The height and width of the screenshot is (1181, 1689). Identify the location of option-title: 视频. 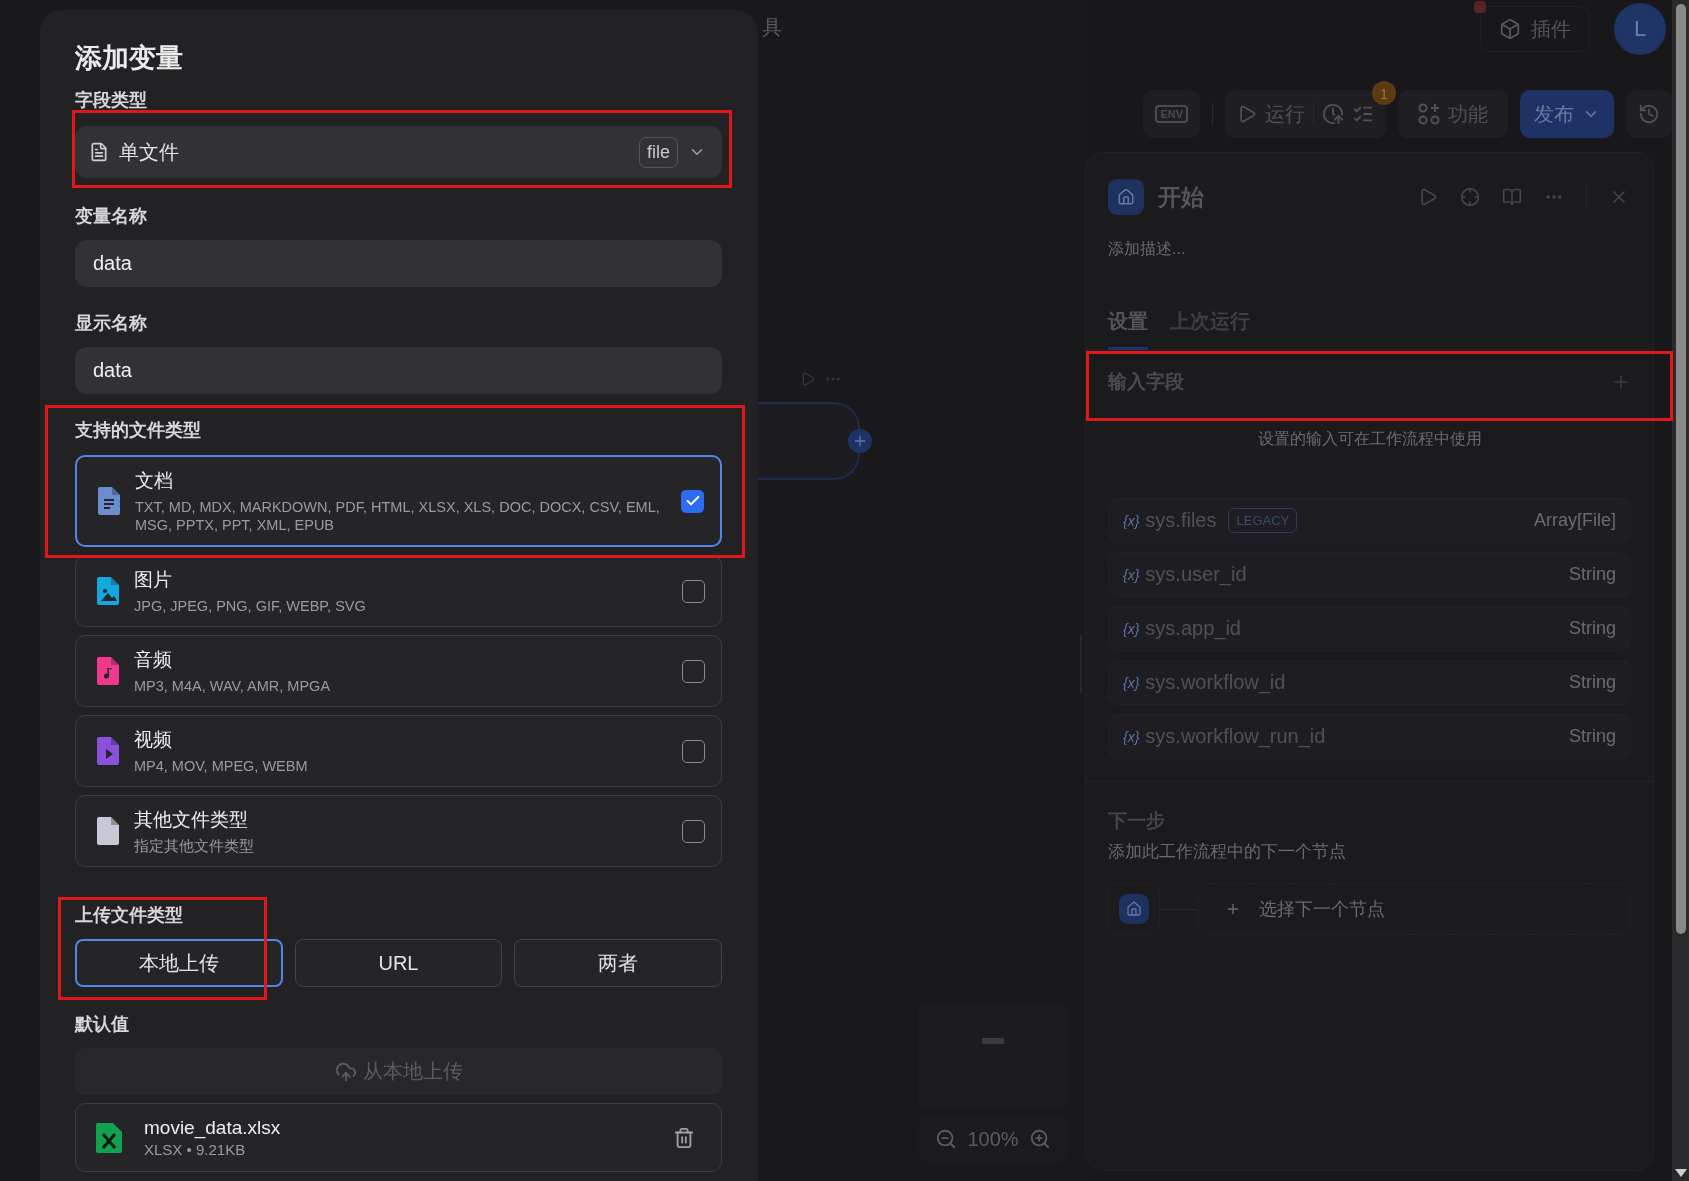
(153, 740).